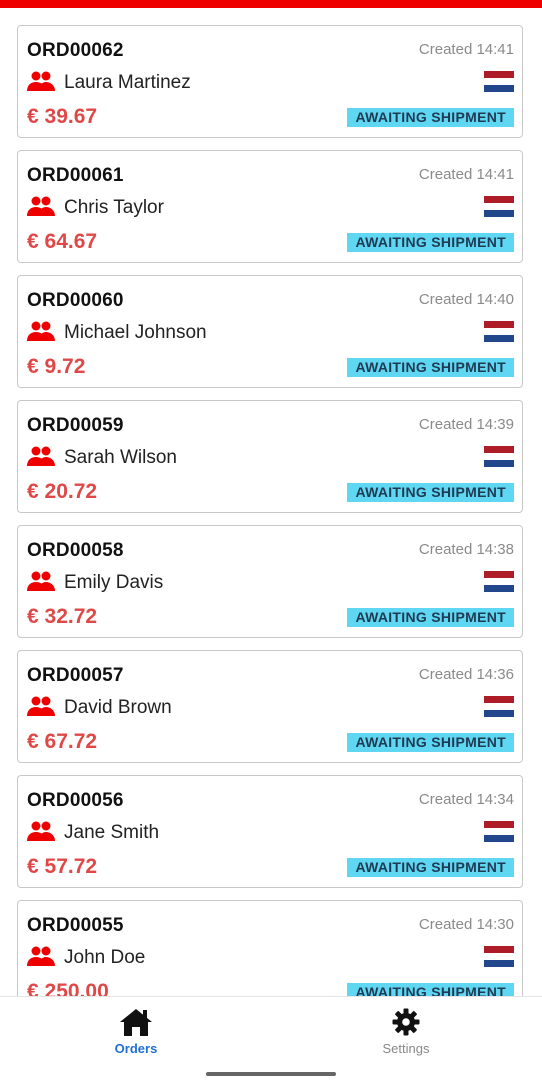 This screenshot has width=542, height=1086. Describe the element at coordinates (406, 1048) in the screenshot. I see `tab-settings-label: Settings` at that location.